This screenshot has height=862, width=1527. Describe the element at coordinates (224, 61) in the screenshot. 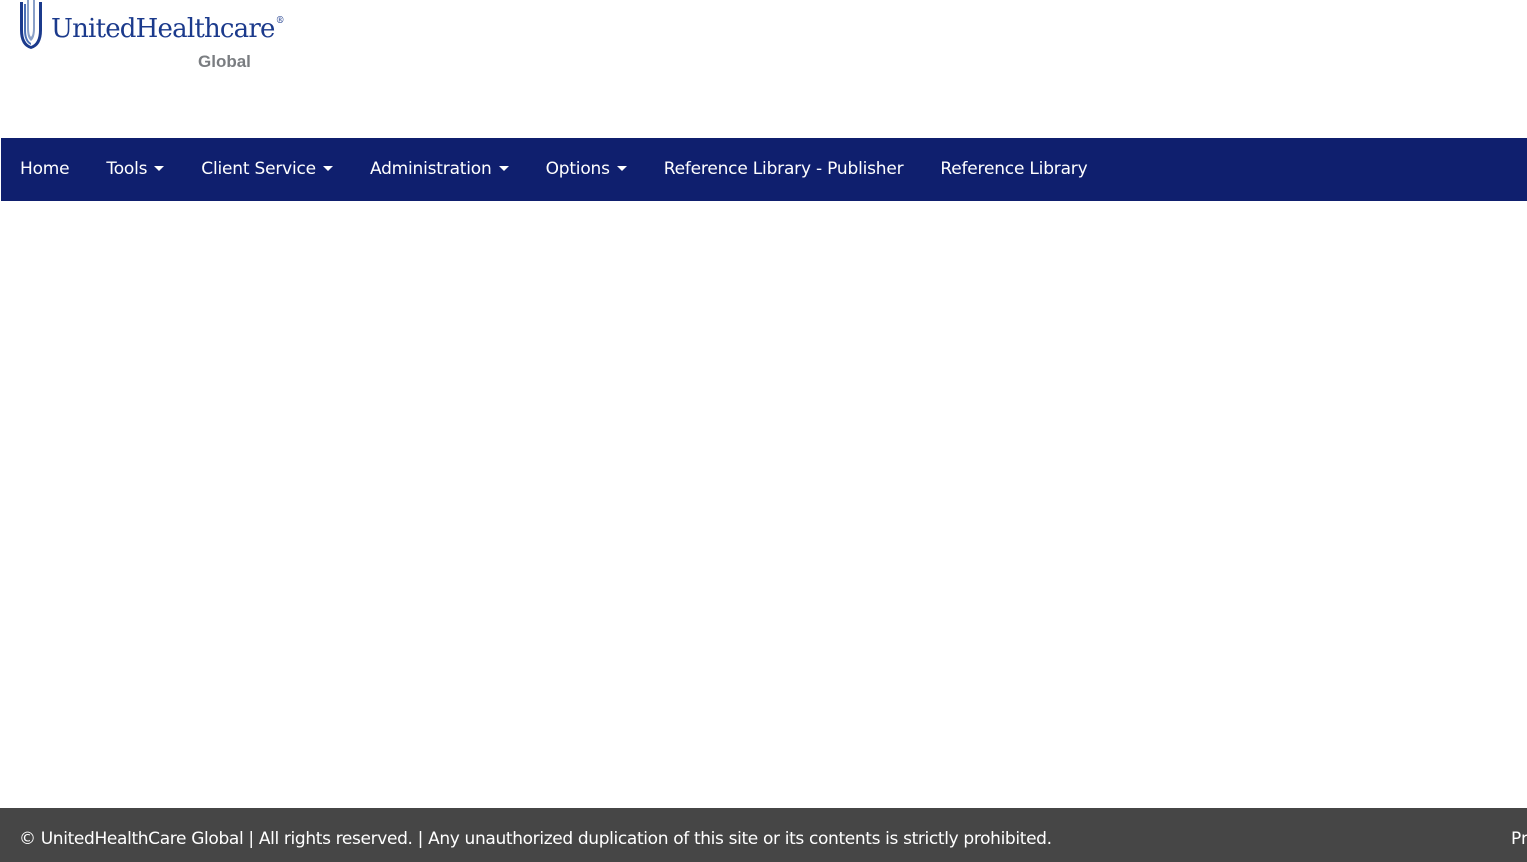

I see `brand-subtitle: Global` at that location.